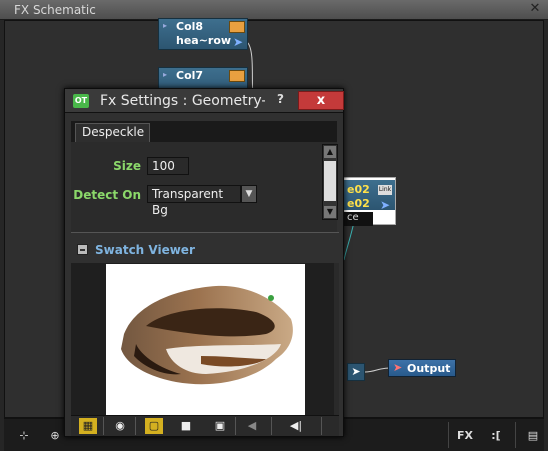  What do you see at coordinates (202, 251) in the screenshot?
I see `swatch-header: Swatch Viewer` at bounding box center [202, 251].